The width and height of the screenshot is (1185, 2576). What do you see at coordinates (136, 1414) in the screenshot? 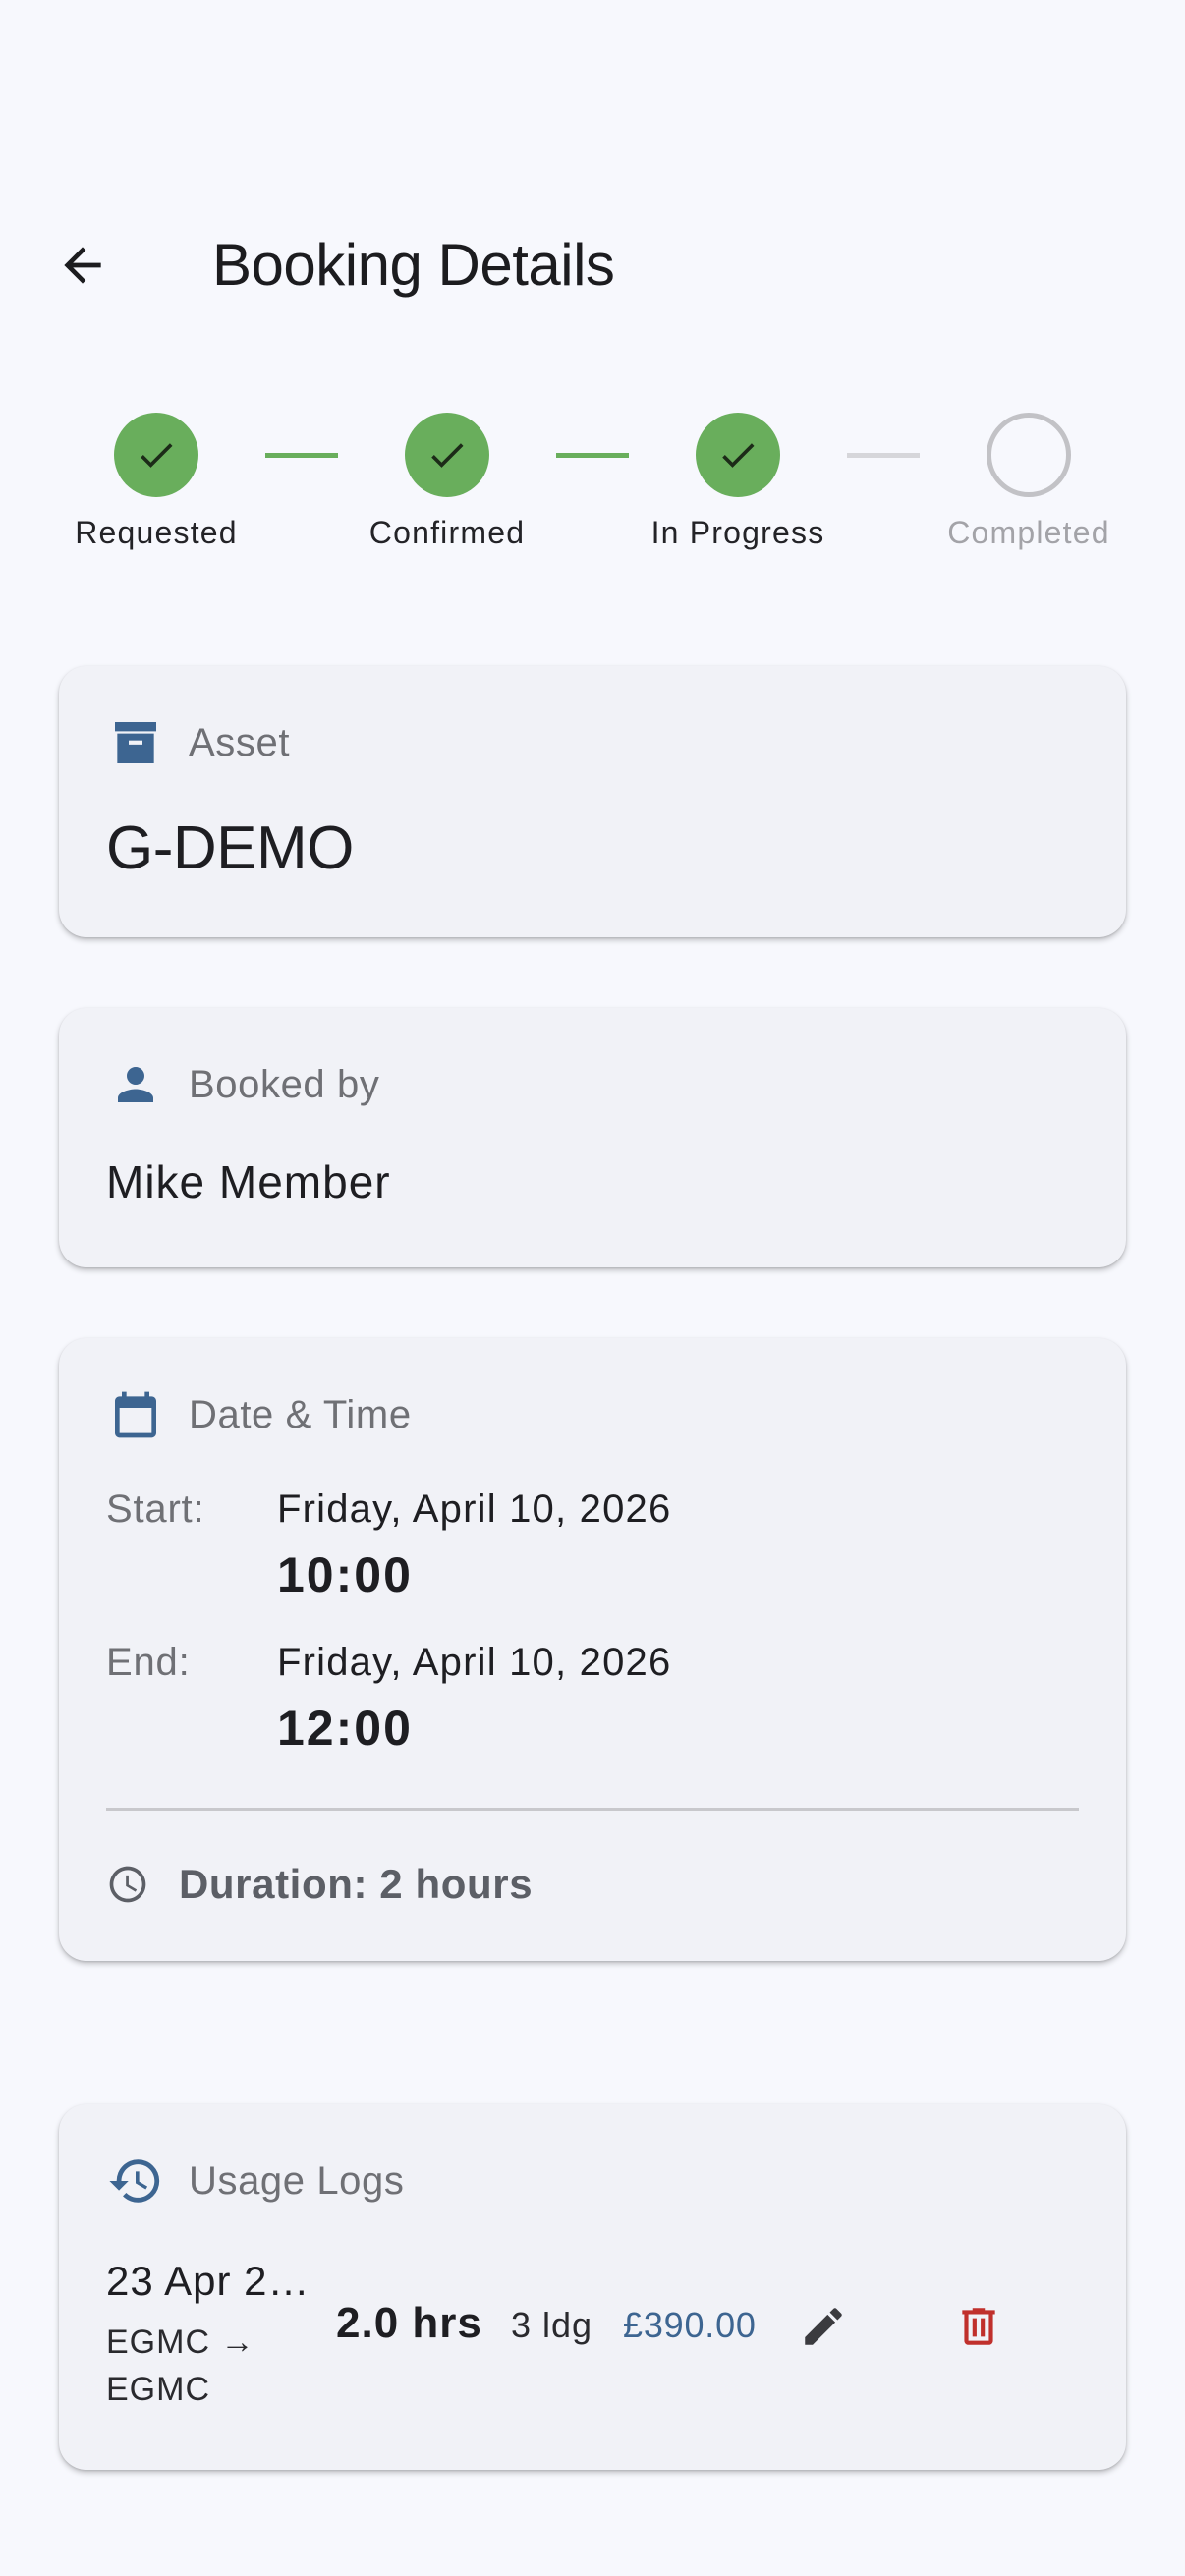
I see `calendar-icon` at bounding box center [136, 1414].